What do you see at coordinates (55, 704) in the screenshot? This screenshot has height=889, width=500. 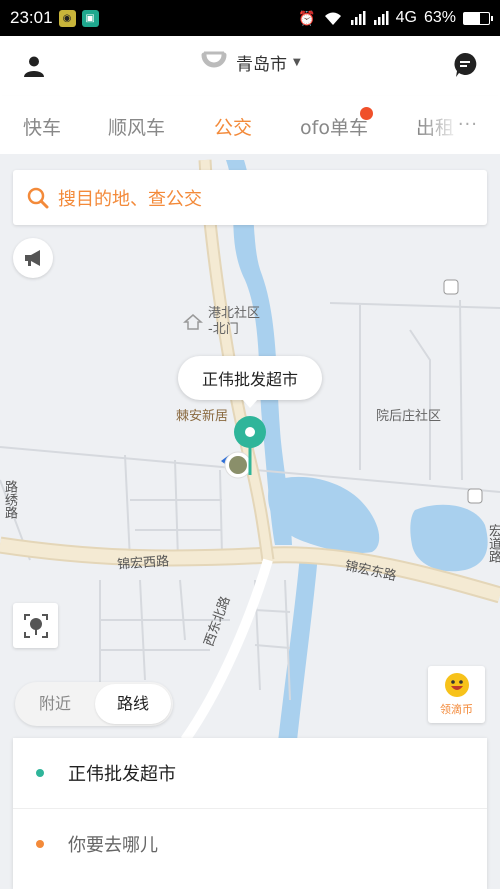 I see `toggle-nearby: 附近` at bounding box center [55, 704].